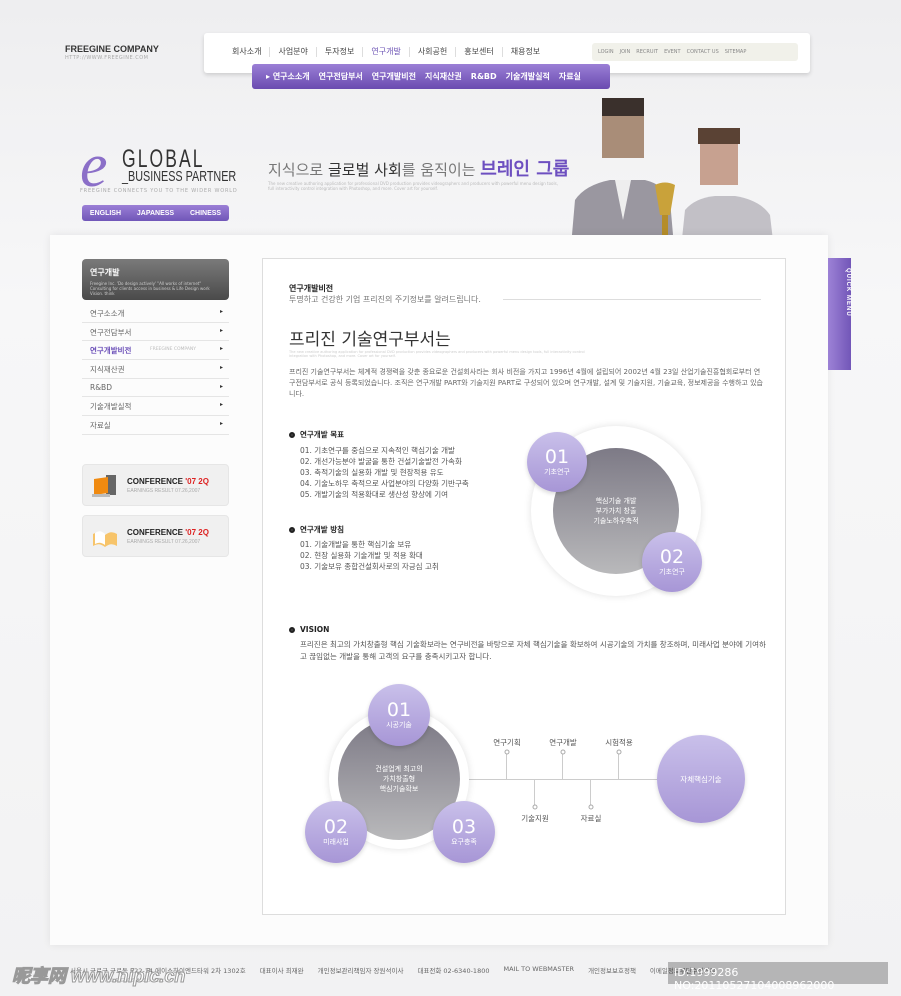  I want to click on step-label: 기술지원, so click(535, 818).